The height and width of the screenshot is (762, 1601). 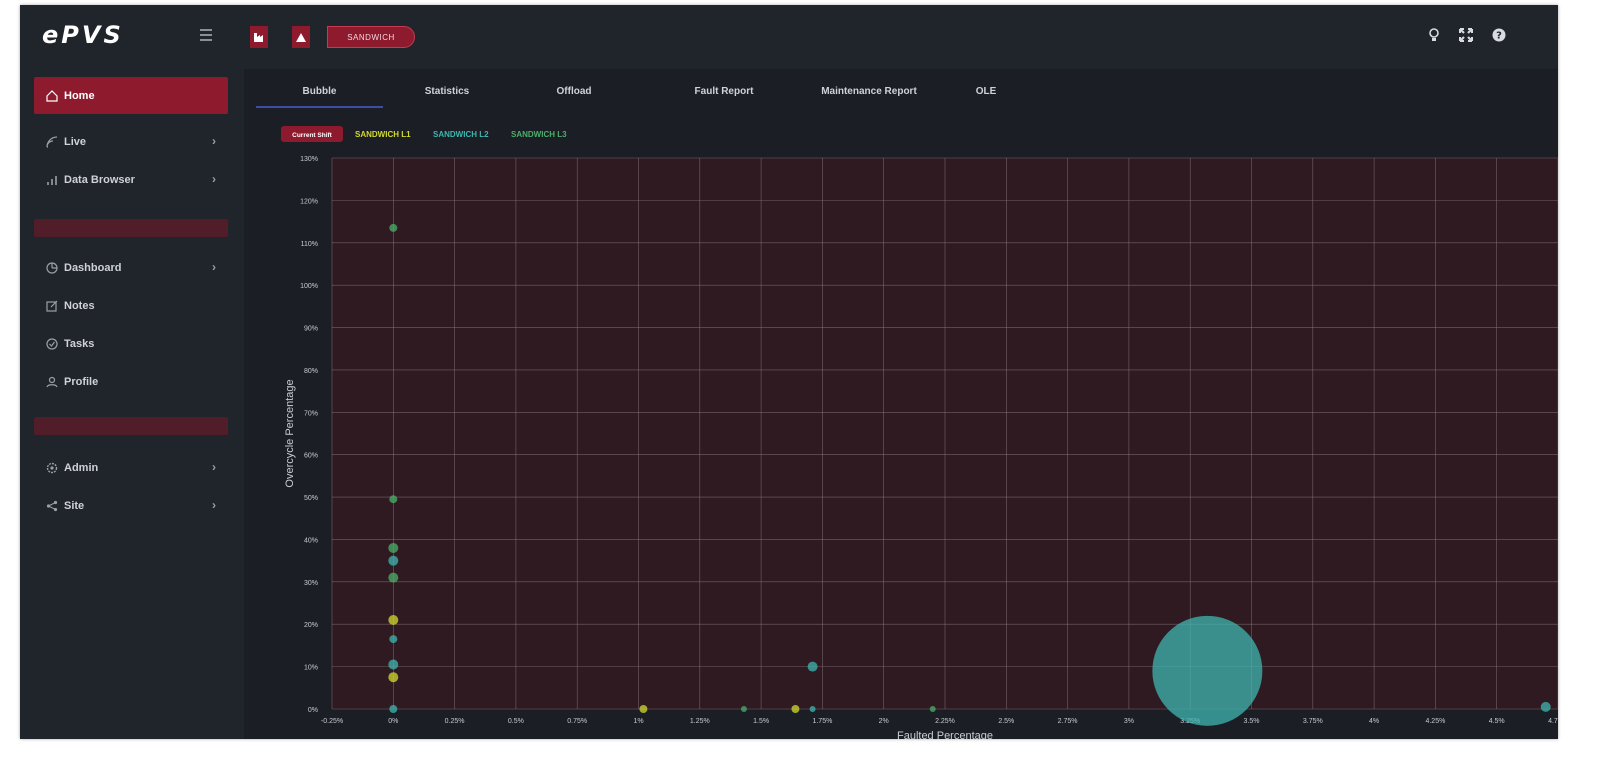 I want to click on legend-item: SANDWICH L2, so click(x=461, y=134).